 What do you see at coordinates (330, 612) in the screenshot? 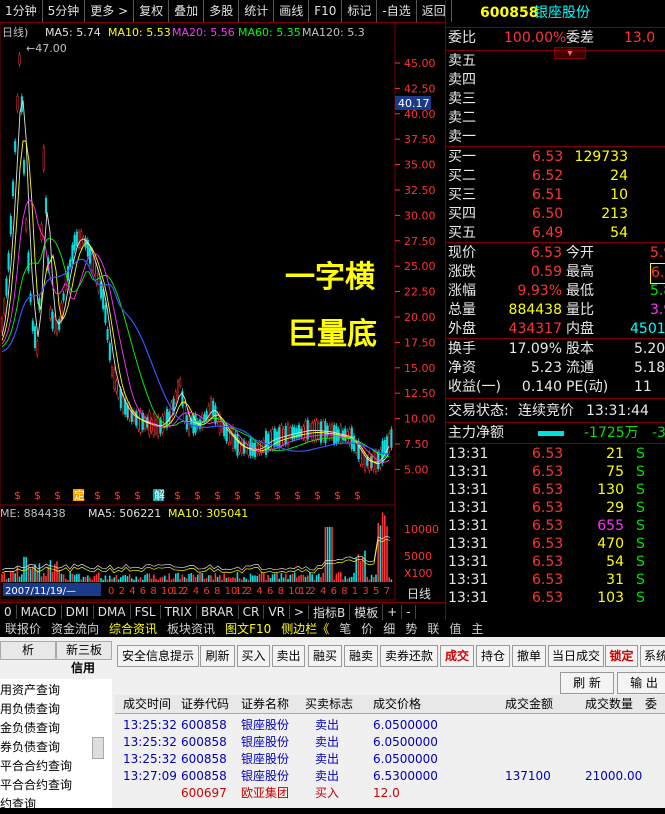
I see `indicator-tab-10: 指标B` at bounding box center [330, 612].